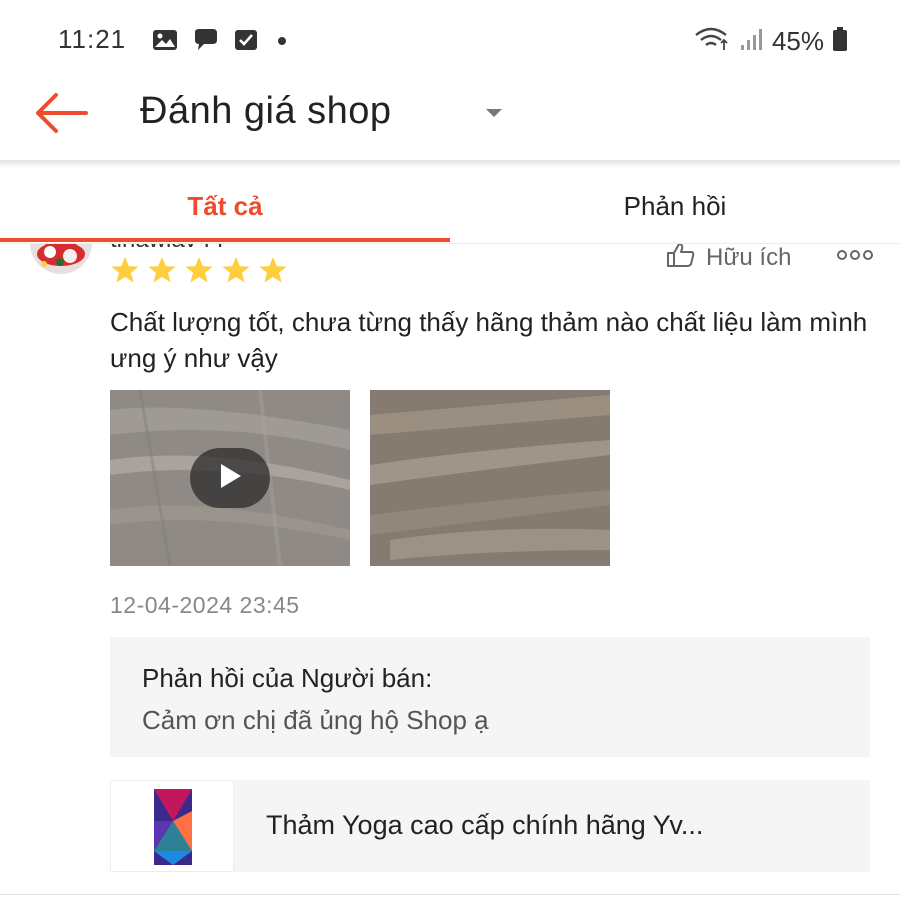 This screenshot has width=900, height=900. What do you see at coordinates (222, 42) in the screenshot?
I see `notification-icons` at bounding box center [222, 42].